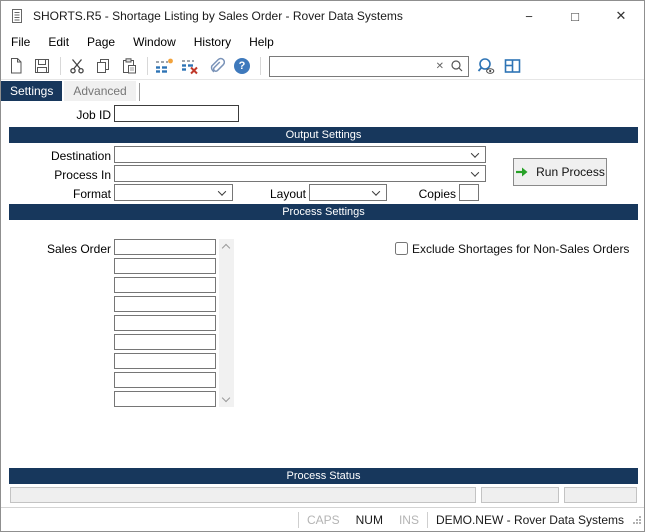 This screenshot has width=645, height=532. What do you see at coordinates (300, 173) in the screenshot?
I see `process-in-dropdown` at bounding box center [300, 173].